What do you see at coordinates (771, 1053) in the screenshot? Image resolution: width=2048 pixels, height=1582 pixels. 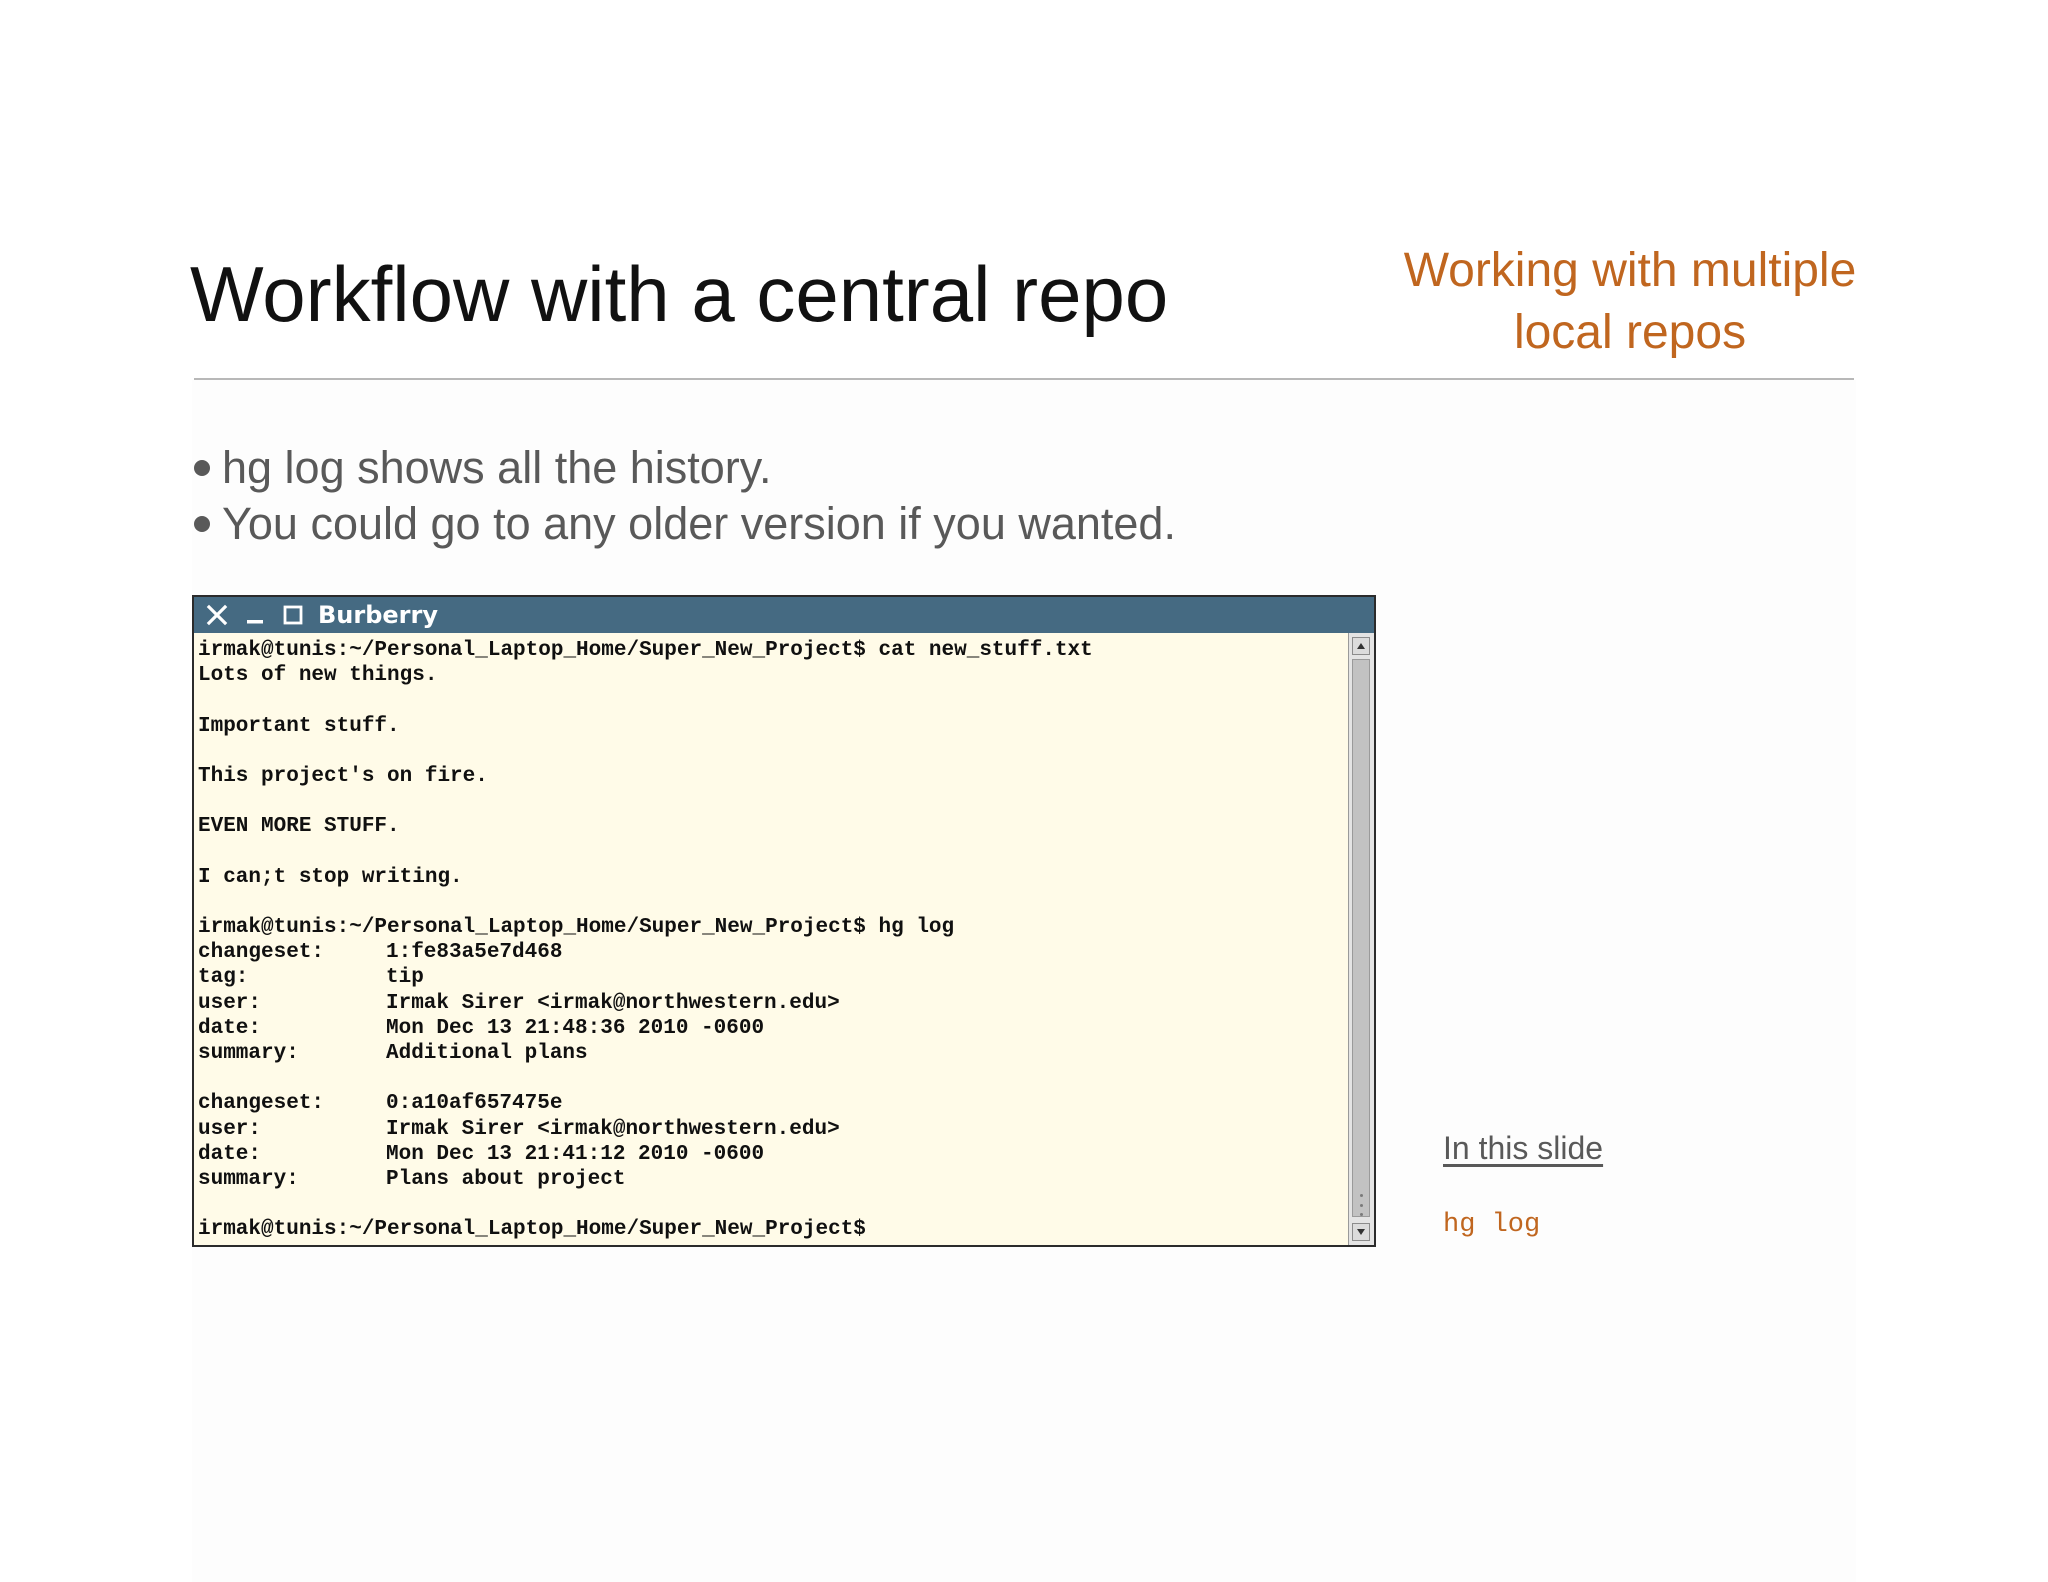 I see `terminal-line: summary: Additional plans` at bounding box center [771, 1053].